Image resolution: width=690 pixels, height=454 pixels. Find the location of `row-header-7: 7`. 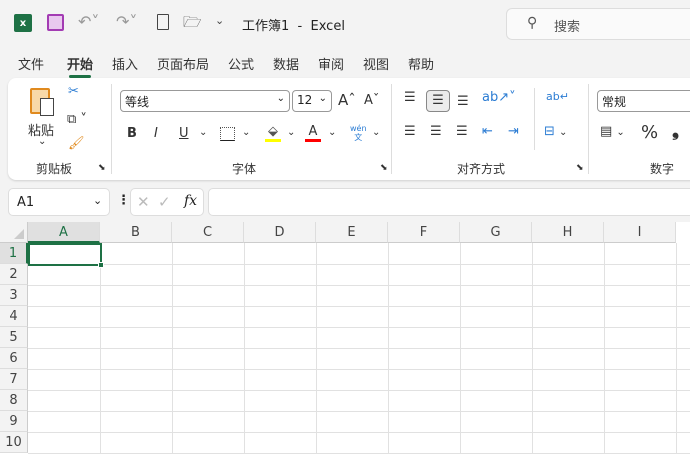

row-header-7: 7 is located at coordinates (14, 379).